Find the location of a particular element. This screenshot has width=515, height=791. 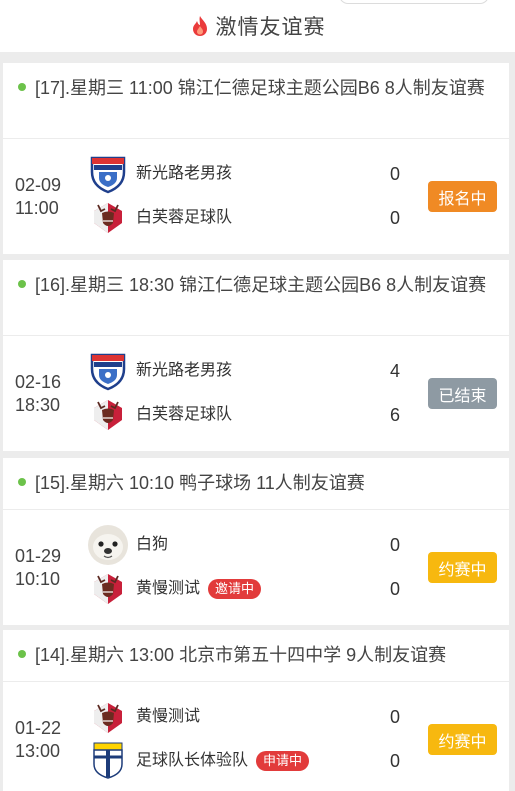

match-title: [17].星期三 11:00 锦江仁德足球主题公园B6 8人制友谊赛 is located at coordinates (260, 88).